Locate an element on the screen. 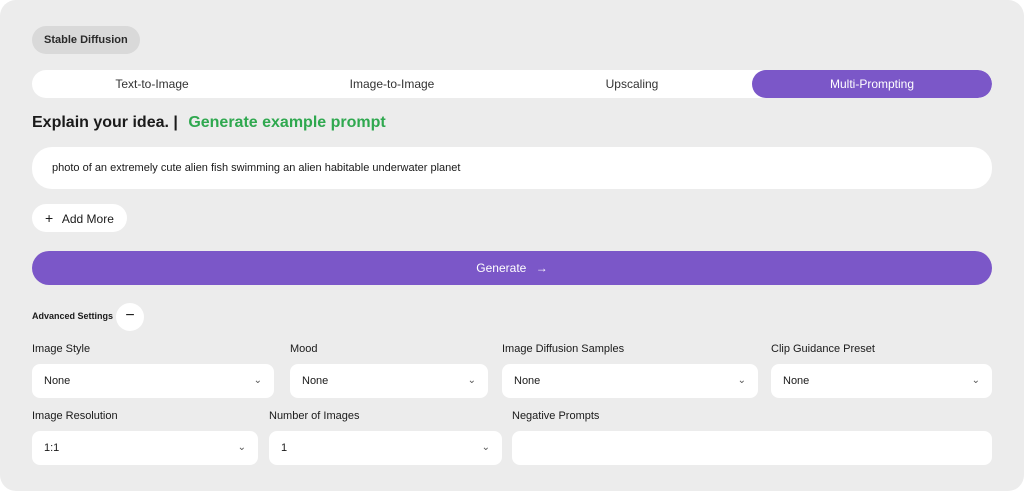 This screenshot has width=1024, height=491. tab-text-to-image: Text-to-Image is located at coordinates (152, 84).